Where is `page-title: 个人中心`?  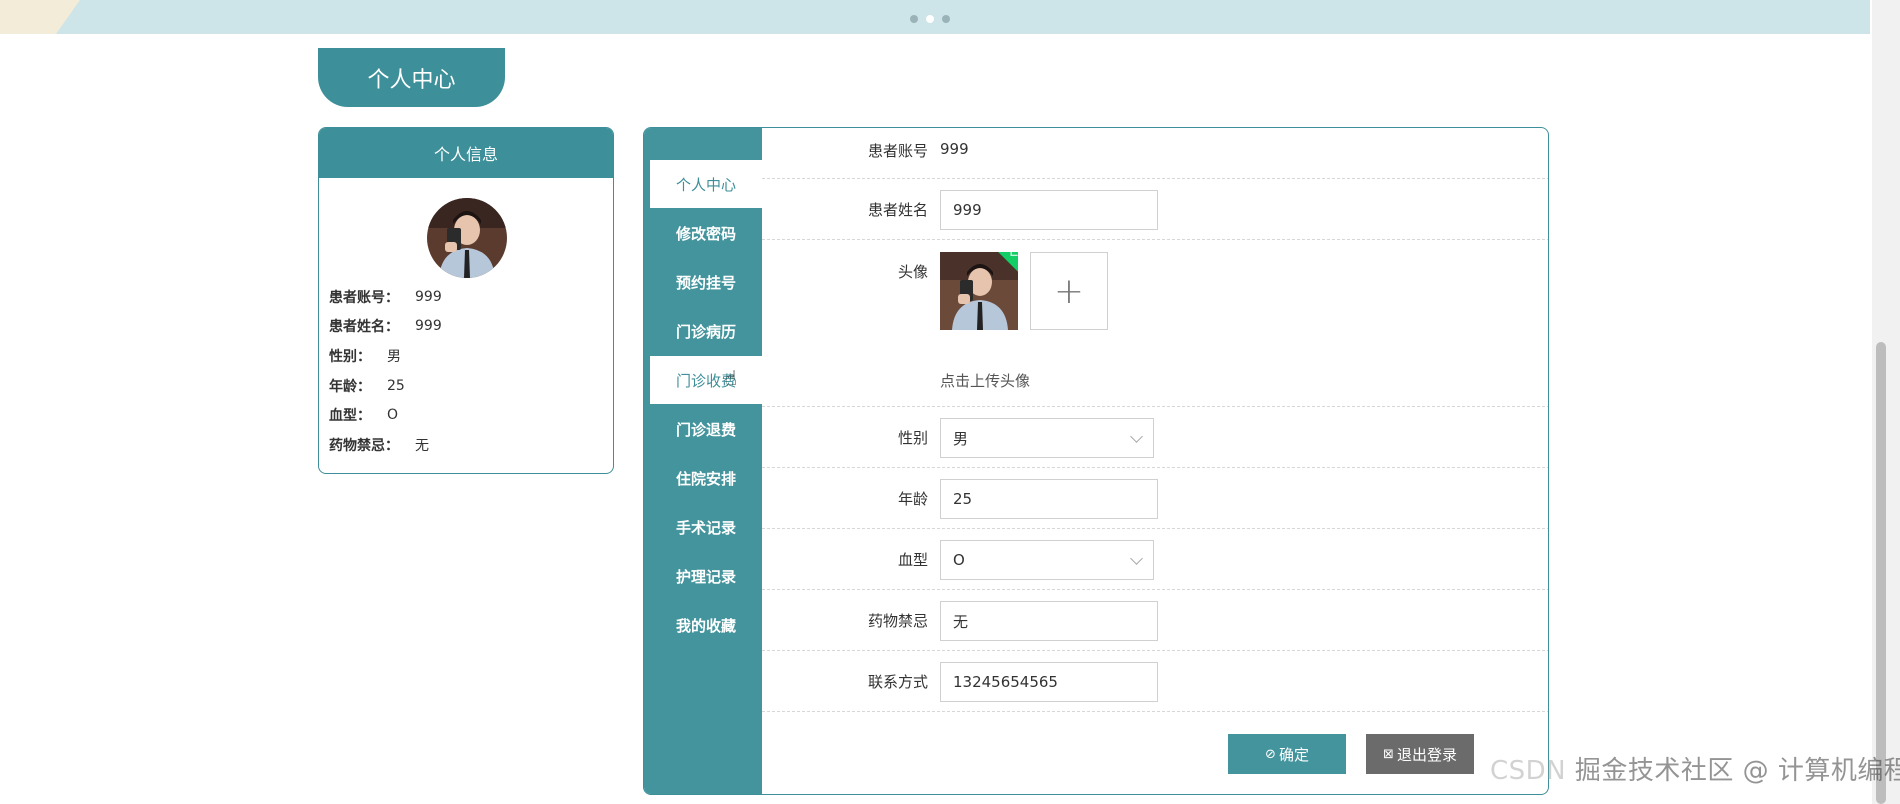 page-title: 个人中心 is located at coordinates (411, 77).